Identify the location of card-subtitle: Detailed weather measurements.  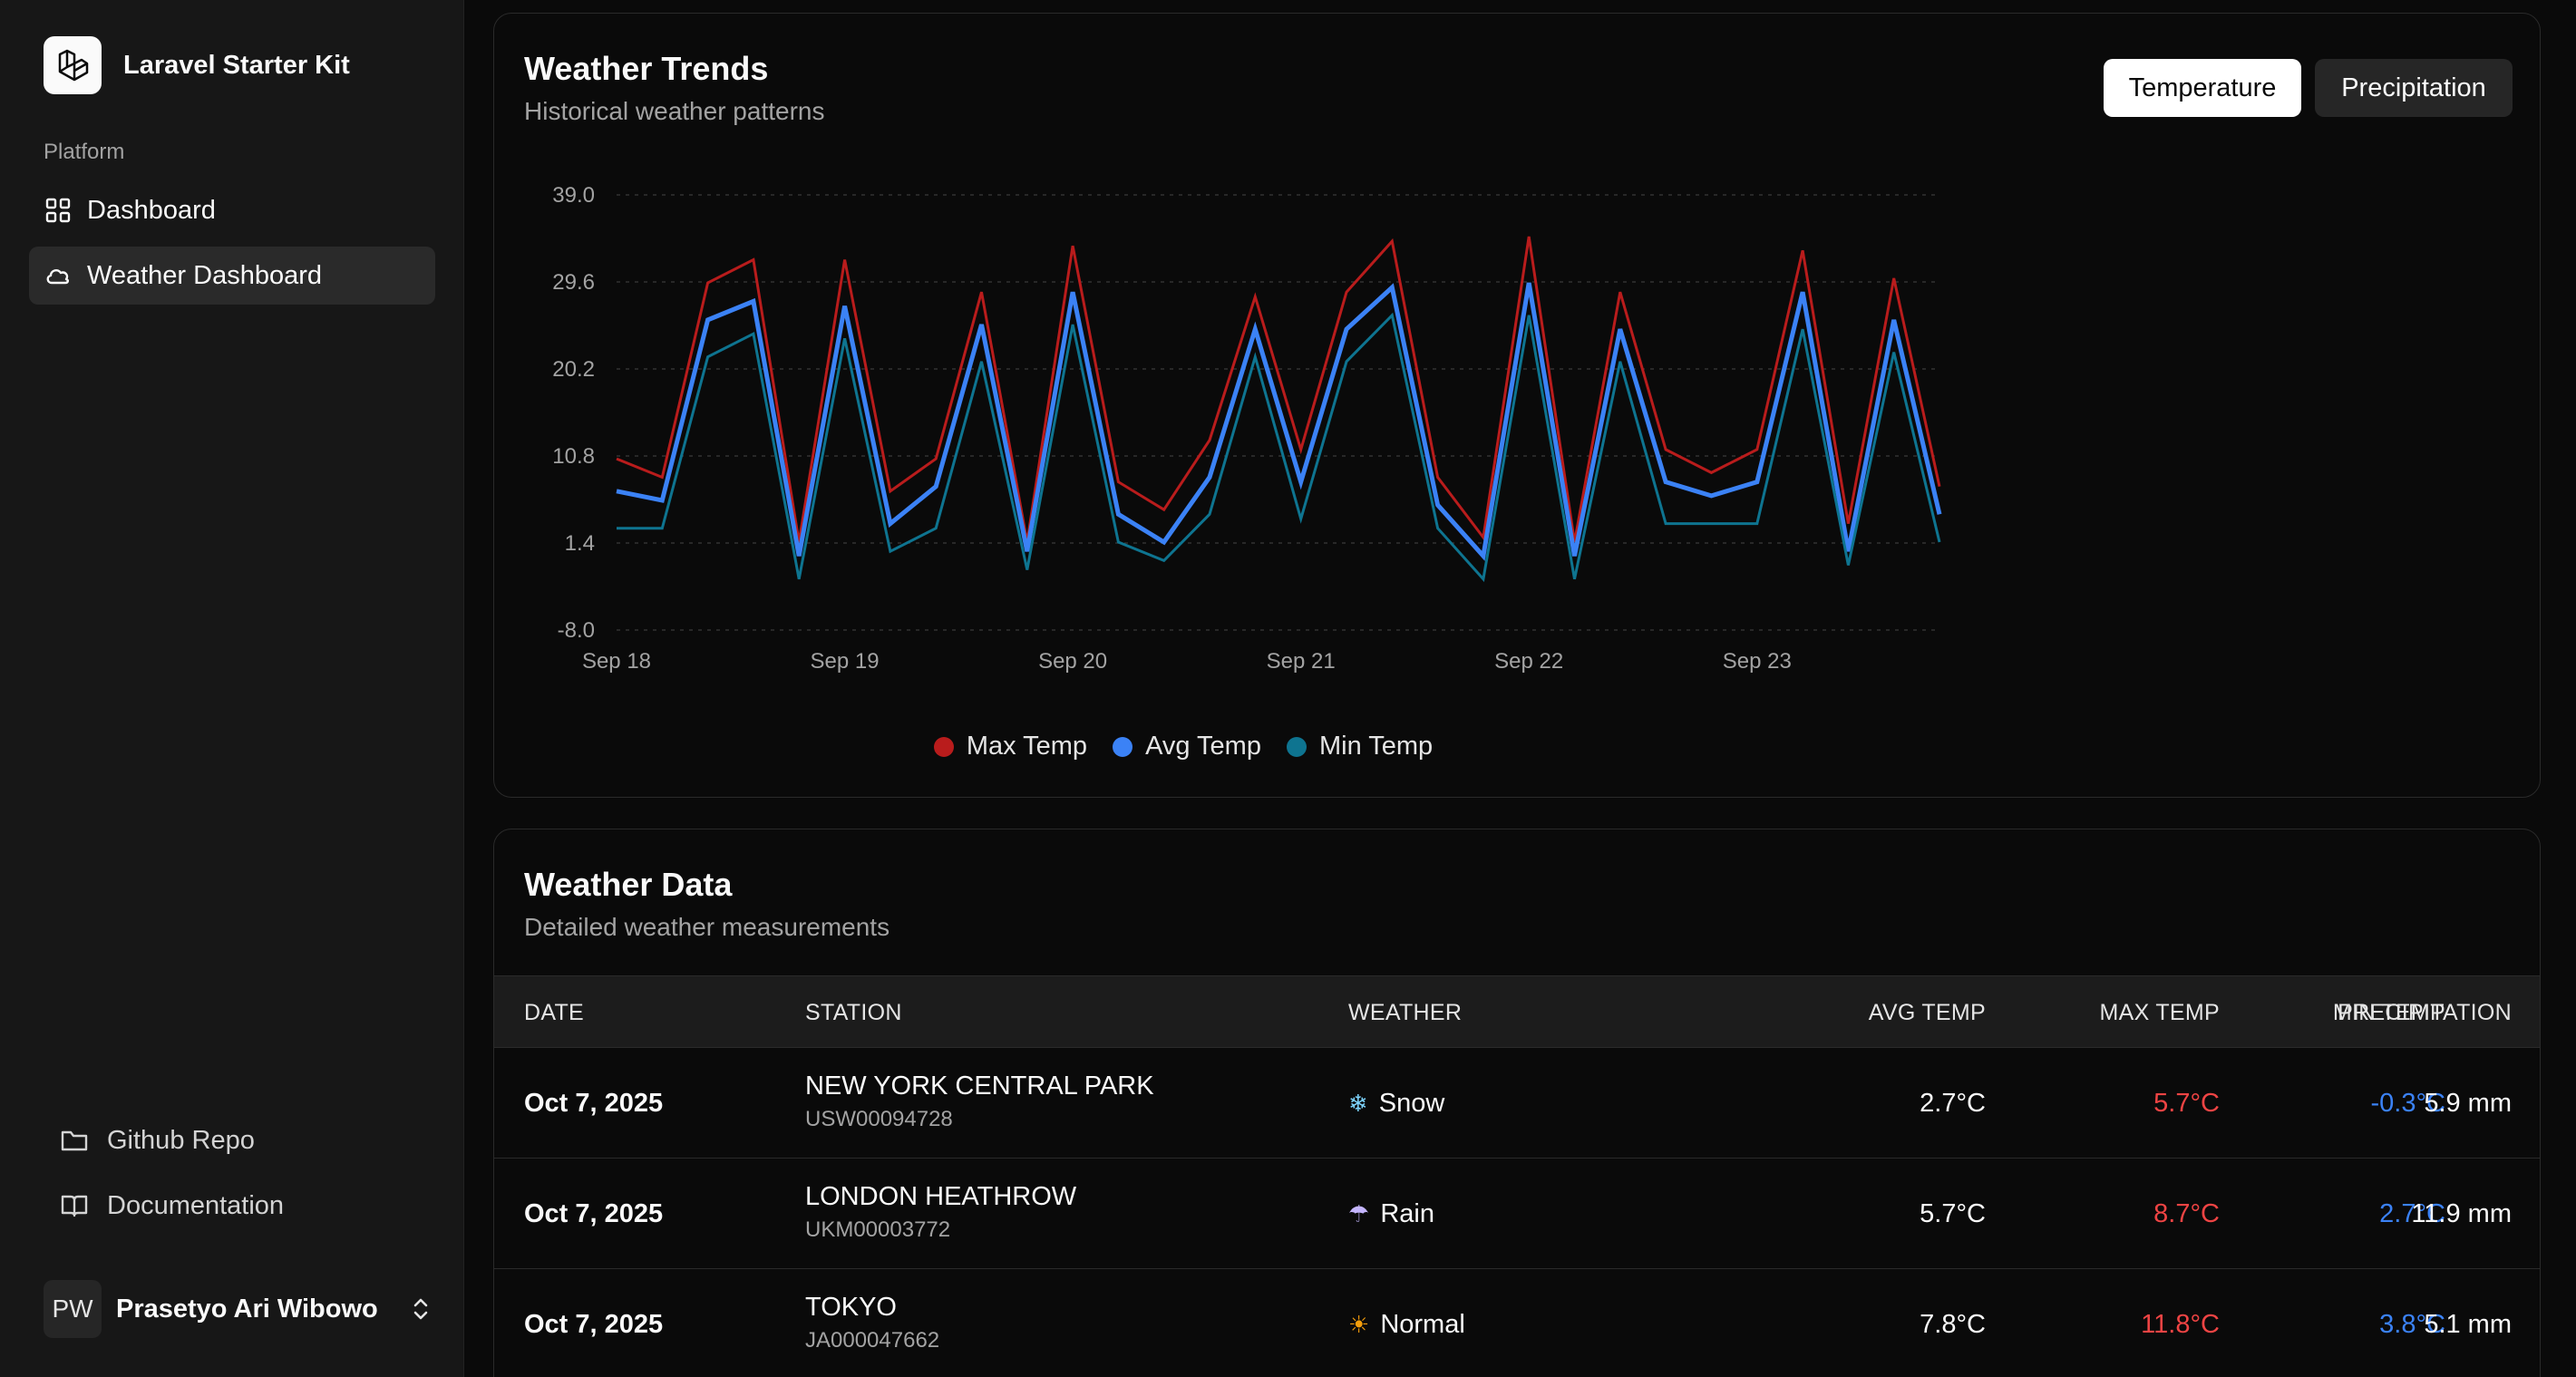
(707, 927).